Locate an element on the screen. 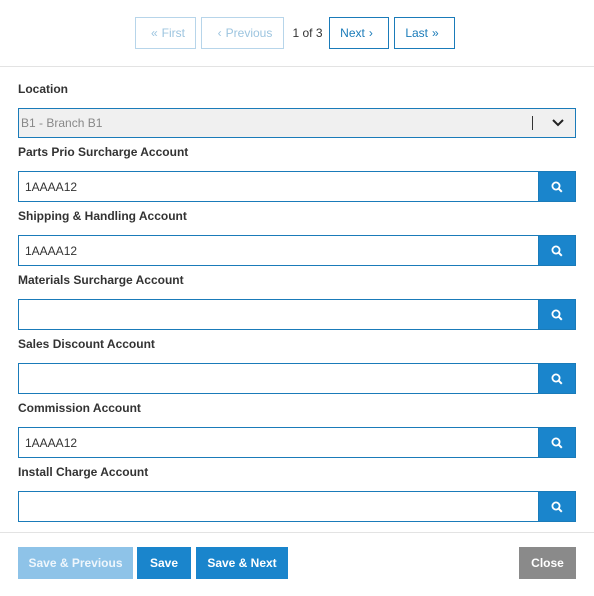 This screenshot has width=594, height=596. close-button: Close is located at coordinates (547, 563).